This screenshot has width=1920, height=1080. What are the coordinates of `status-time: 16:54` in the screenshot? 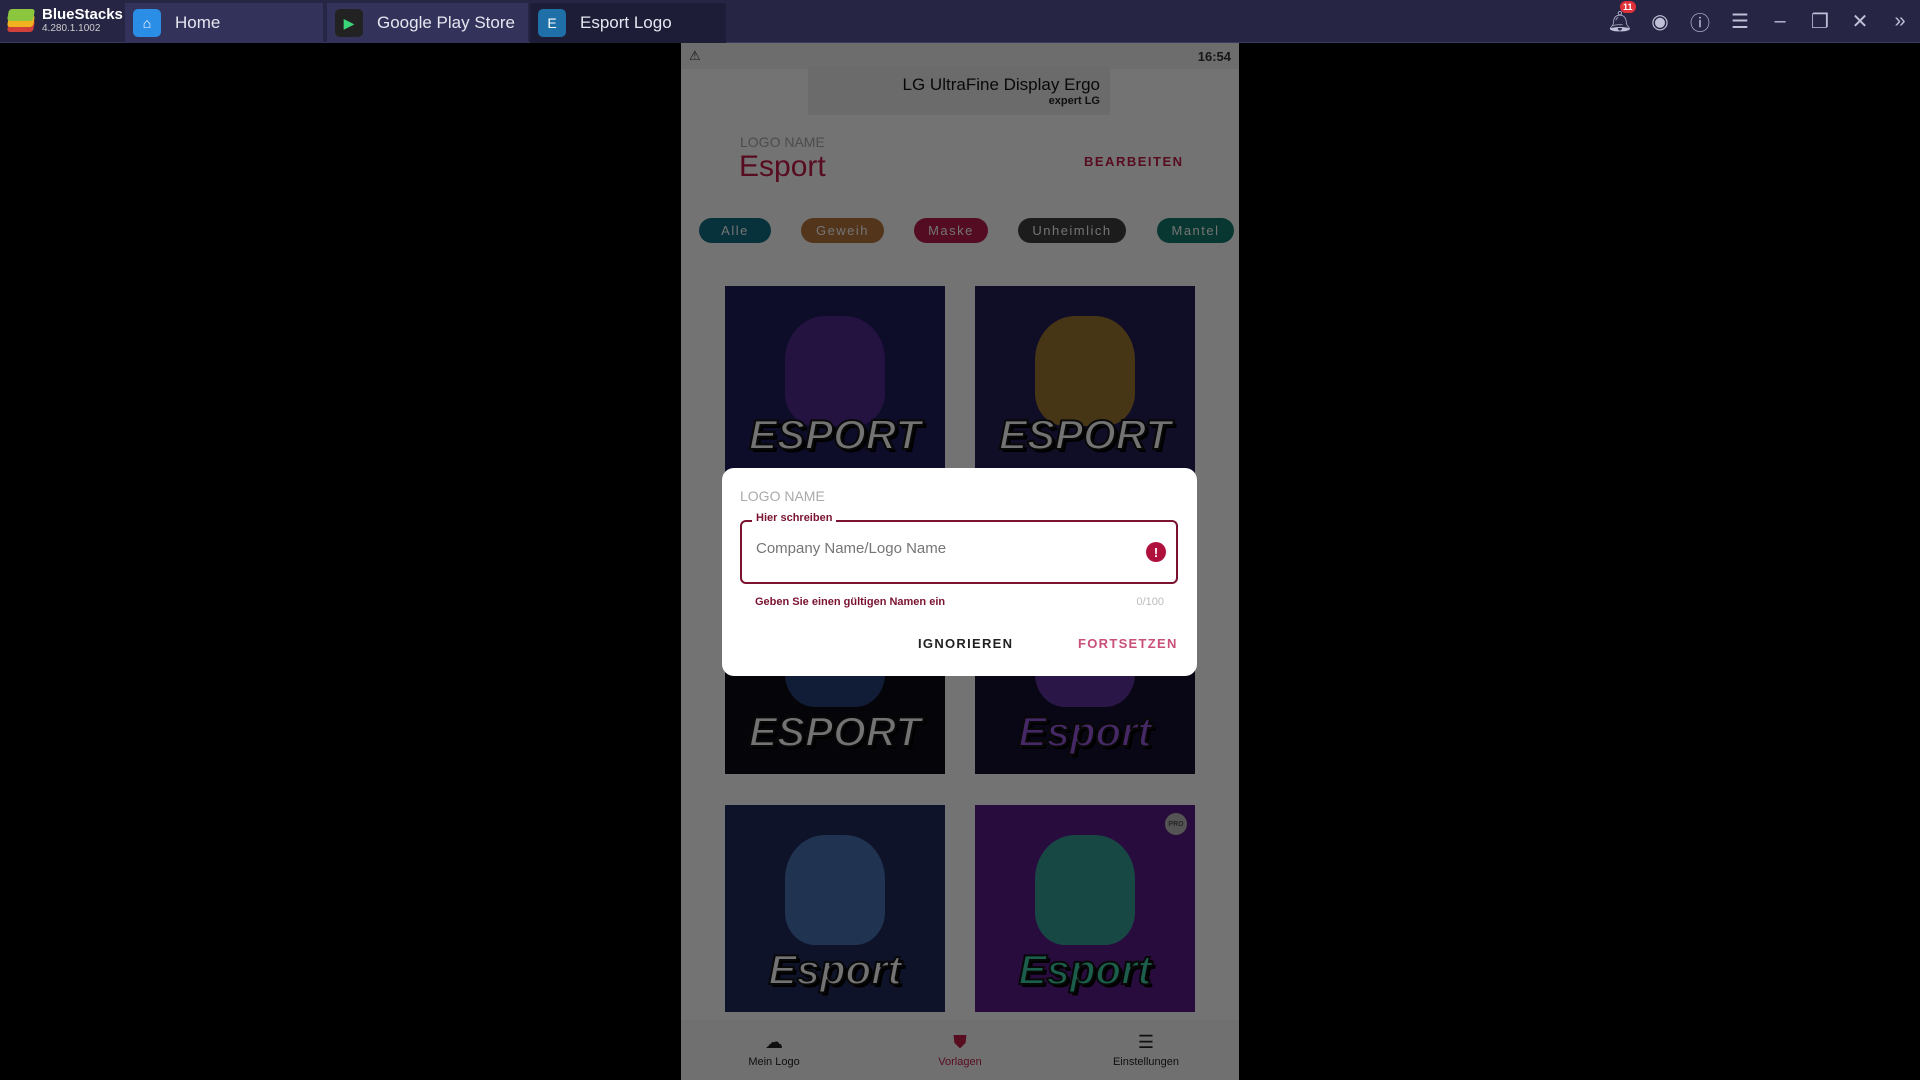 It's located at (1214, 56).